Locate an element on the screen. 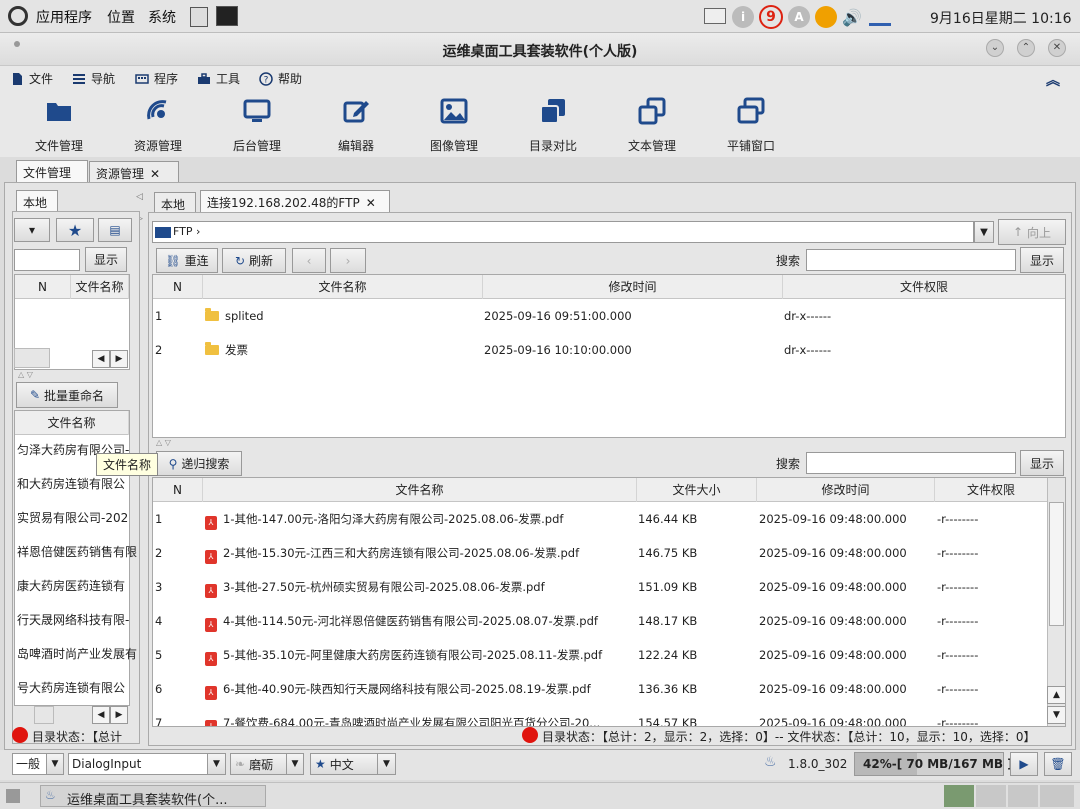 Image resolution: width=1080 pixels, height=809 pixels. volume-icon: 🔊 is located at coordinates (852, 17).